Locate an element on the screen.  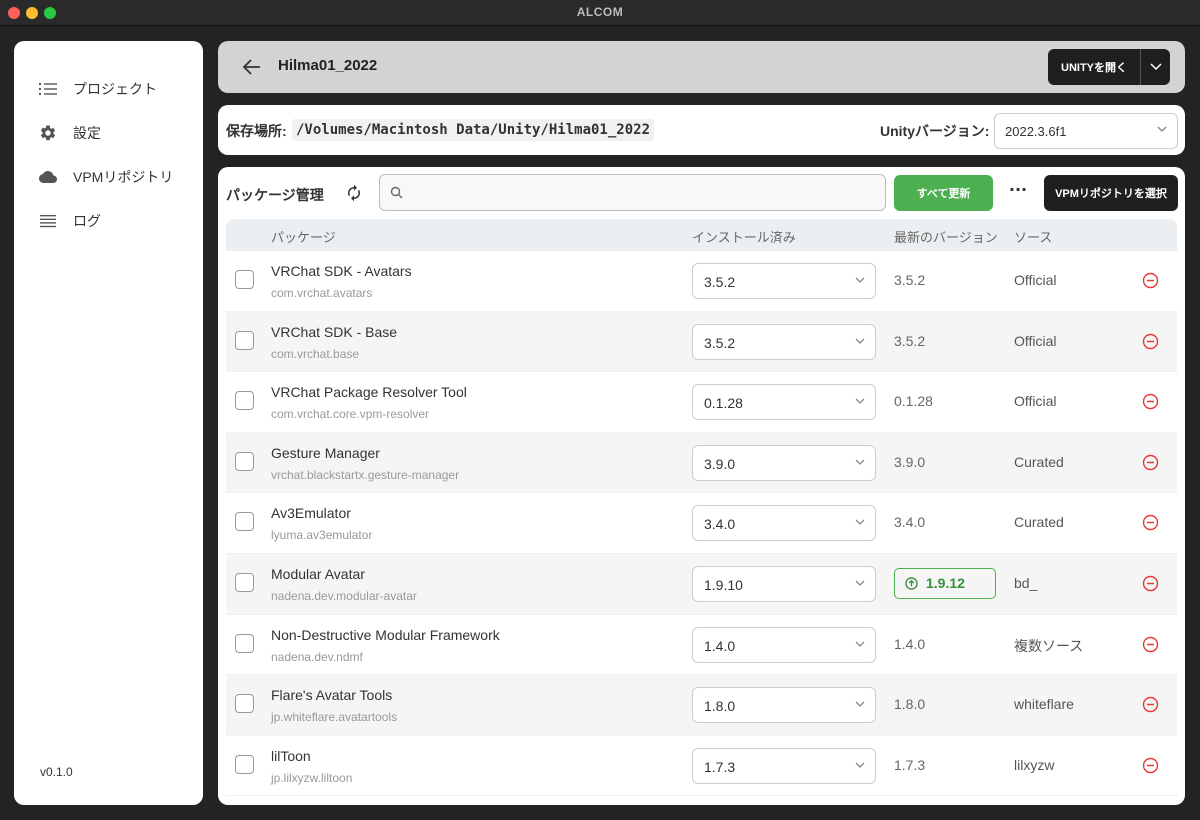
unity-version-select: 2022.3.6f1 is located at coordinates (1086, 131).